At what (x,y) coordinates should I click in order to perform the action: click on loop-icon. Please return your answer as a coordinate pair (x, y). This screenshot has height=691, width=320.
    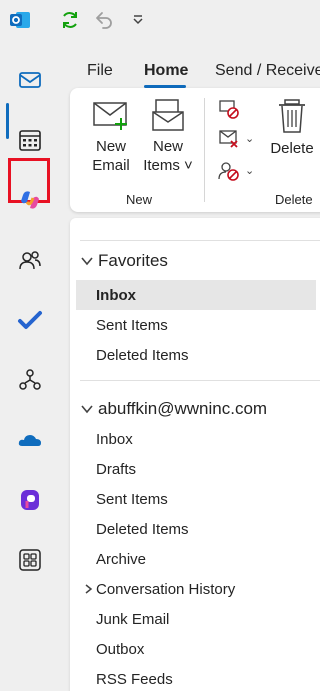
    Looking at the image, I should click on (30, 500).